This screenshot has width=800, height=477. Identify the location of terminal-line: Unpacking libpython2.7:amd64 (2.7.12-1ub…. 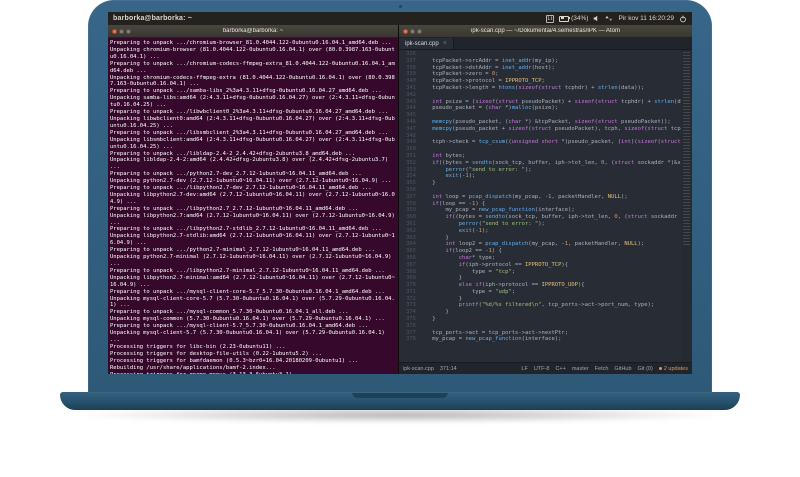
(254, 219).